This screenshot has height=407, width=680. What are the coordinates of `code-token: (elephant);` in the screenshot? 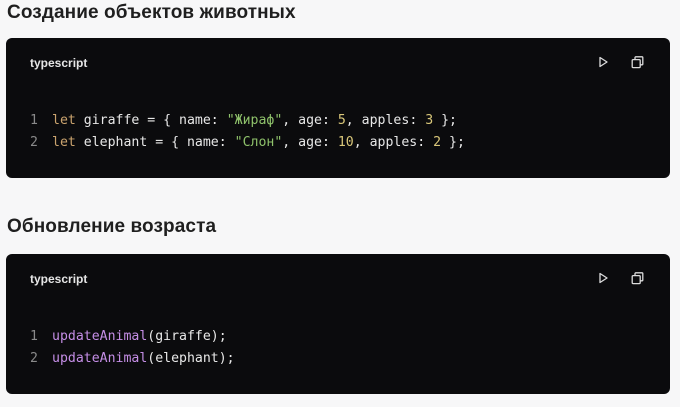 It's located at (191, 358).